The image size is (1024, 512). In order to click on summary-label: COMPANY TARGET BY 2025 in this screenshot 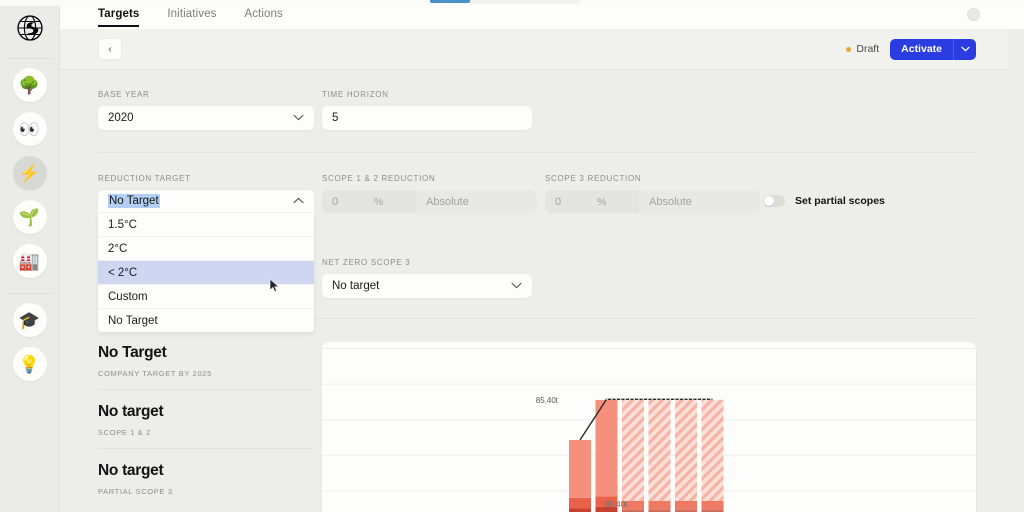, I will do `click(155, 373)`.